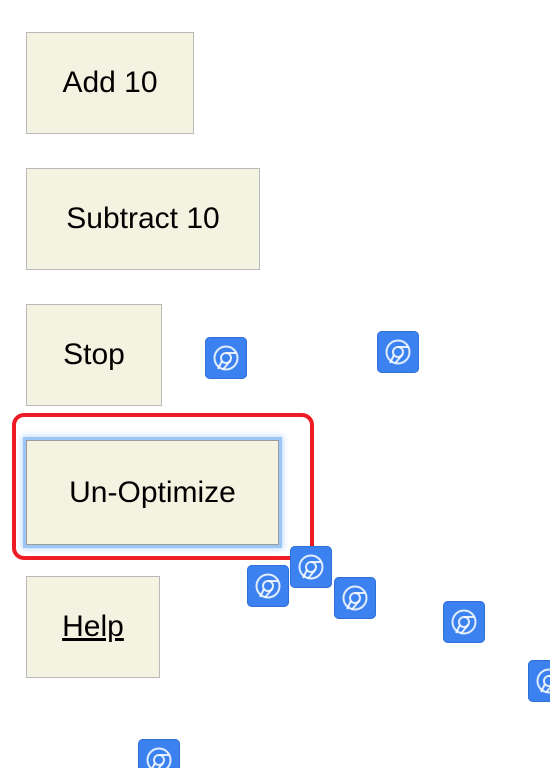 Image resolution: width=550 pixels, height=768 pixels. I want to click on add-10-label: Add 10, so click(110, 82).